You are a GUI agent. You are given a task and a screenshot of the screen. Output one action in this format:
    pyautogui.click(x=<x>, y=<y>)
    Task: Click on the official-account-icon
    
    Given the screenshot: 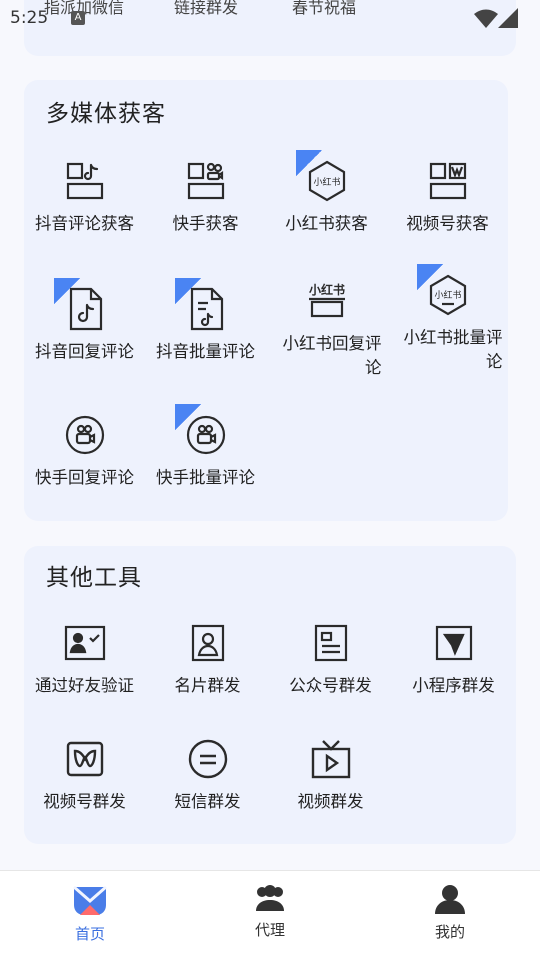 What is the action you would take?
    pyautogui.click(x=331, y=643)
    